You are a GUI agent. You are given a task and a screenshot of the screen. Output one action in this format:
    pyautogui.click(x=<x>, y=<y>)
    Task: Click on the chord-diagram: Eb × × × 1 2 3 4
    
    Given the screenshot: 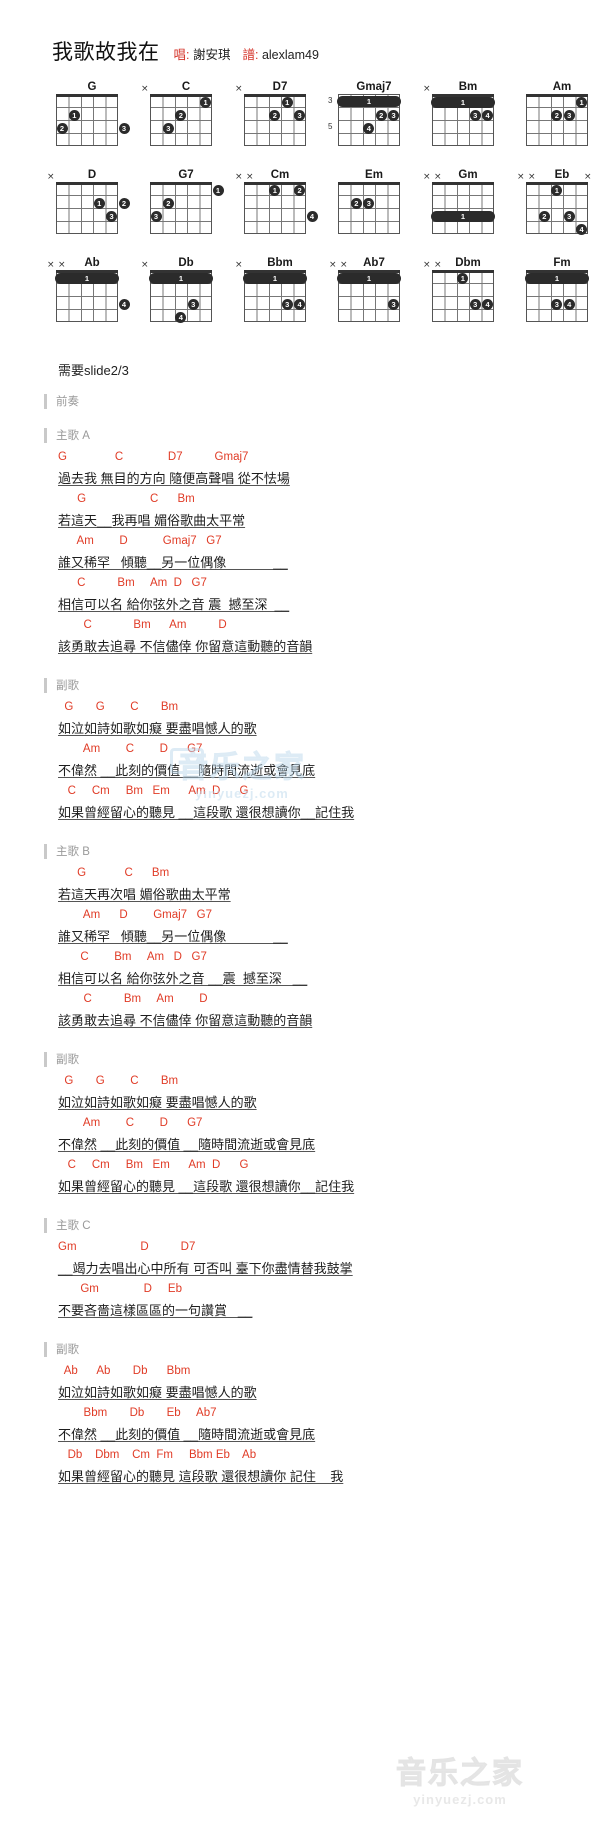 What is the action you would take?
    pyautogui.click(x=557, y=206)
    